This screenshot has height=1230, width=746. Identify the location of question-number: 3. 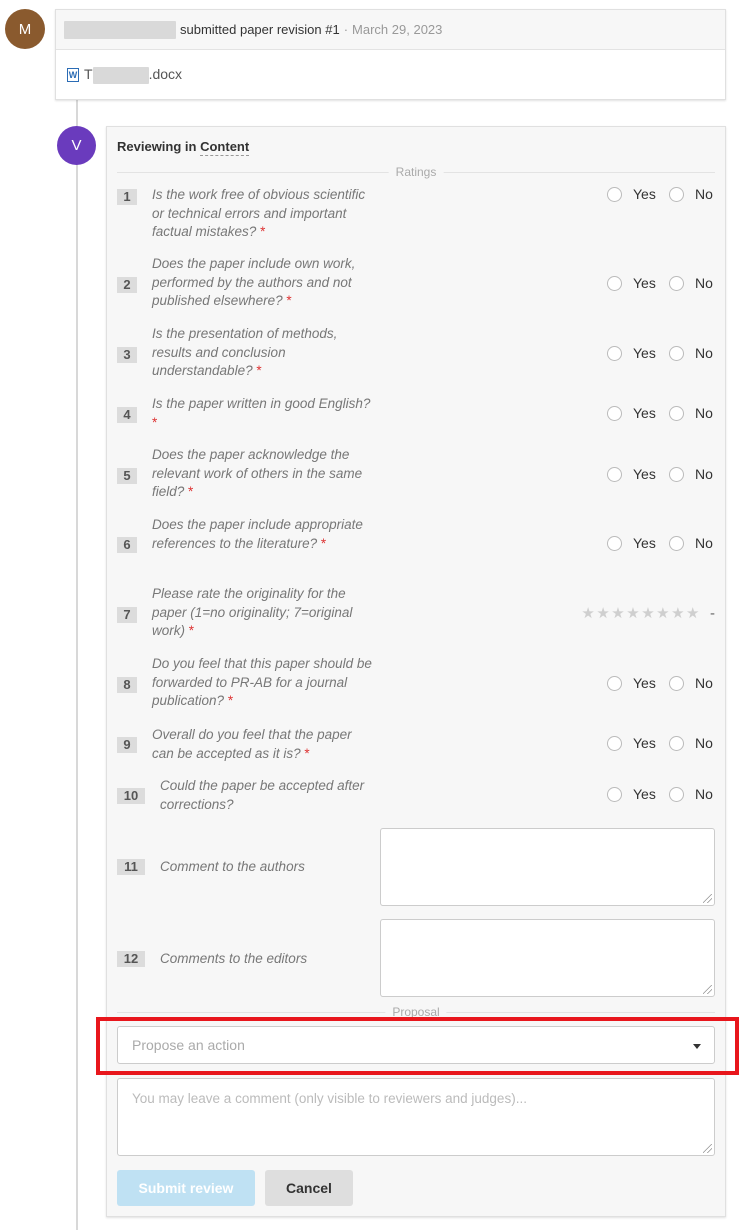
(127, 355).